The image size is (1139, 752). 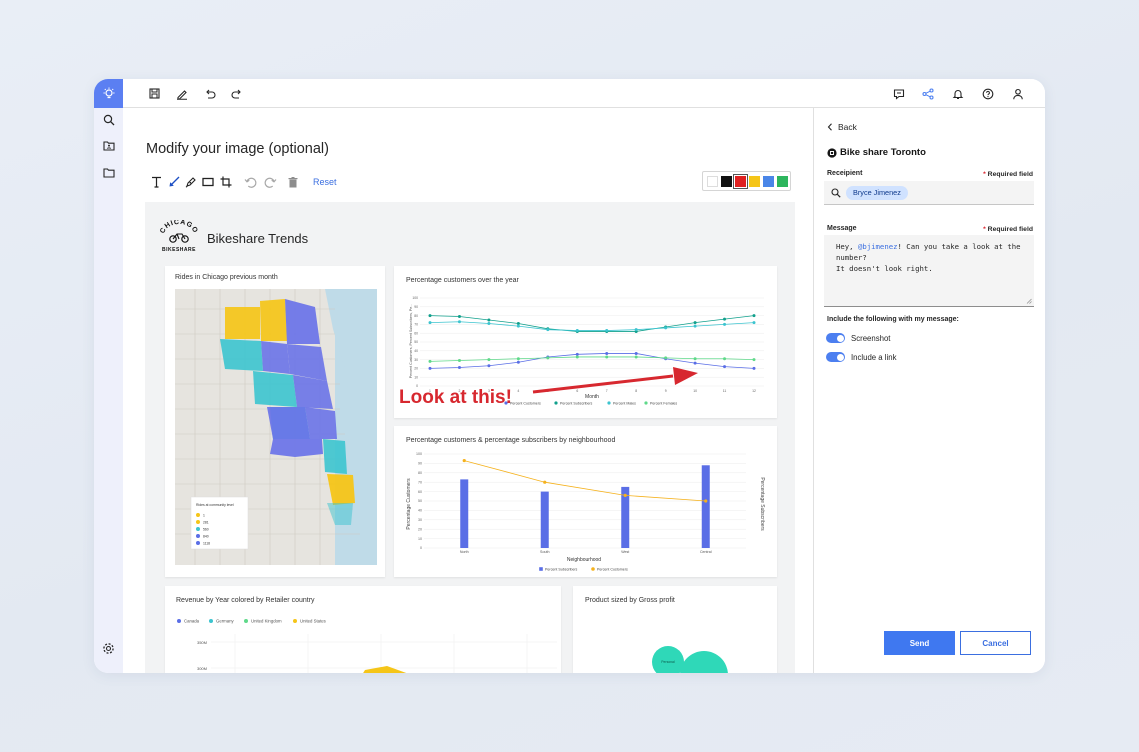 What do you see at coordinates (108, 145) in the screenshot?
I see `folder-shared-icon` at bounding box center [108, 145].